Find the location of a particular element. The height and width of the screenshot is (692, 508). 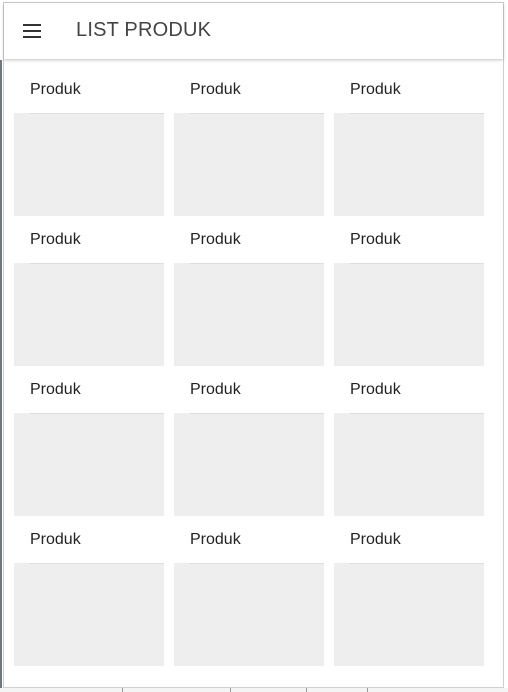

page-title: LIST PRODUK is located at coordinates (144, 30).